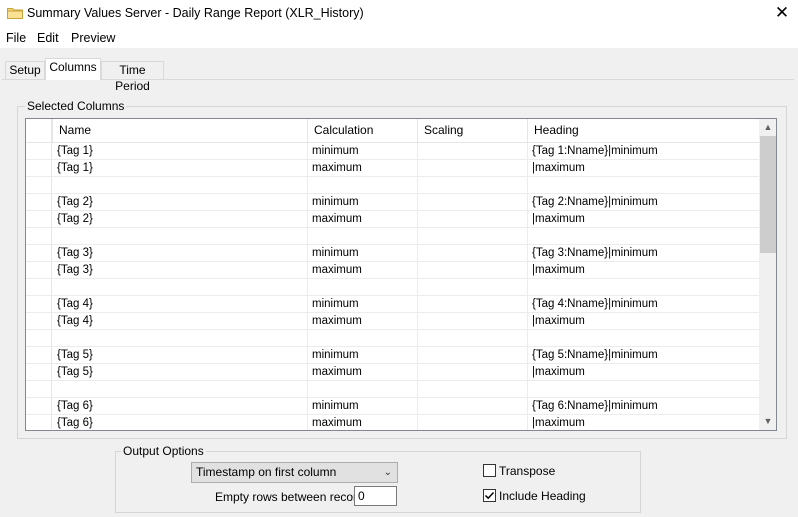 The height and width of the screenshot is (517, 798). I want to click on header-heading: Heading, so click(643, 131).